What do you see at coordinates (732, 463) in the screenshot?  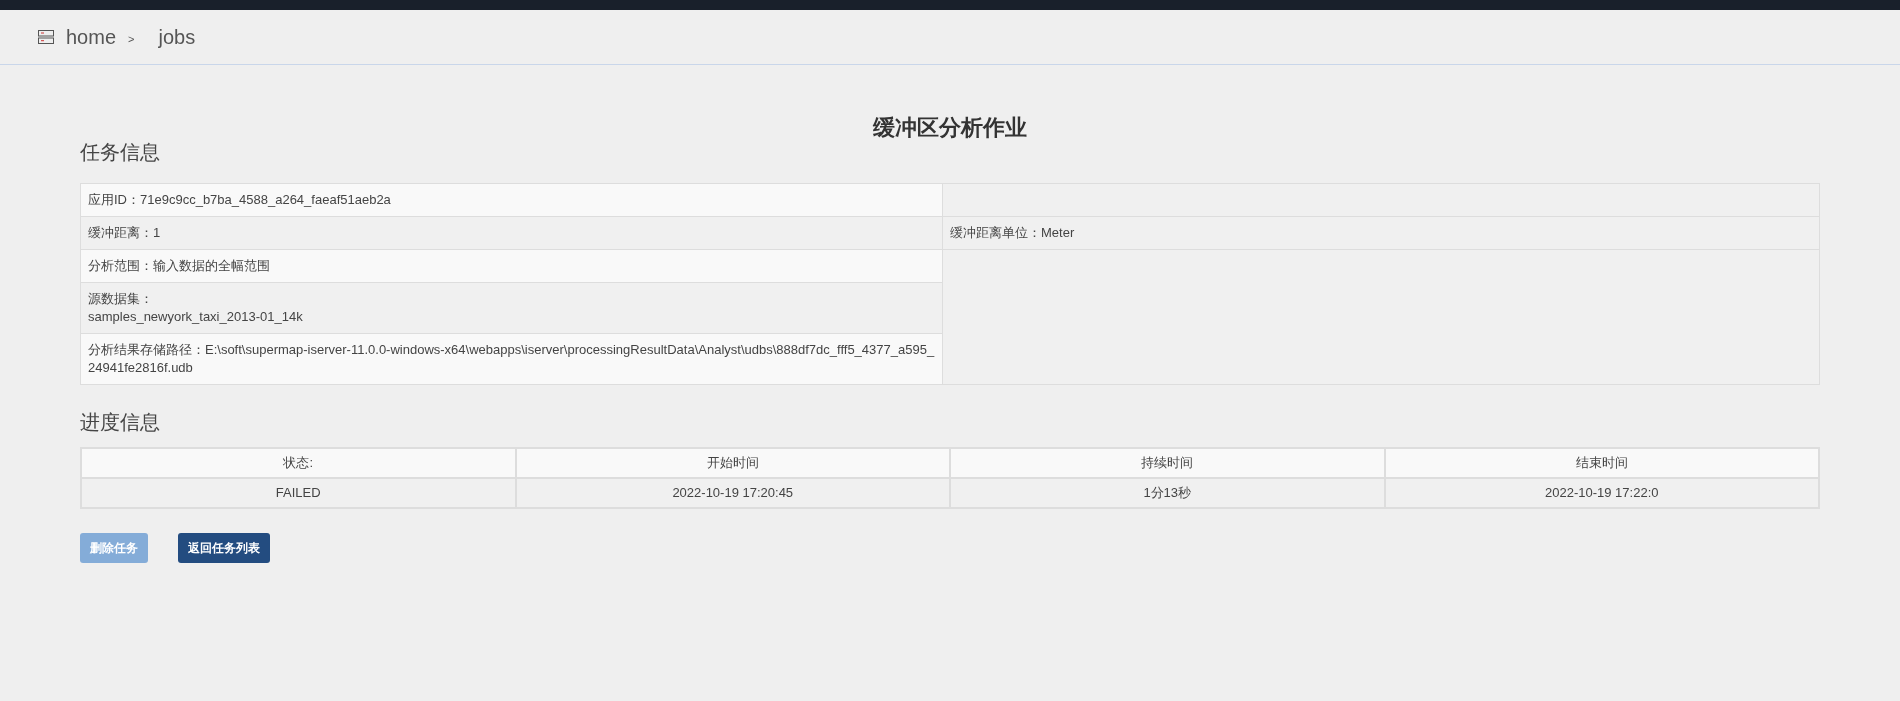 I see `column-header: 开始时间` at bounding box center [732, 463].